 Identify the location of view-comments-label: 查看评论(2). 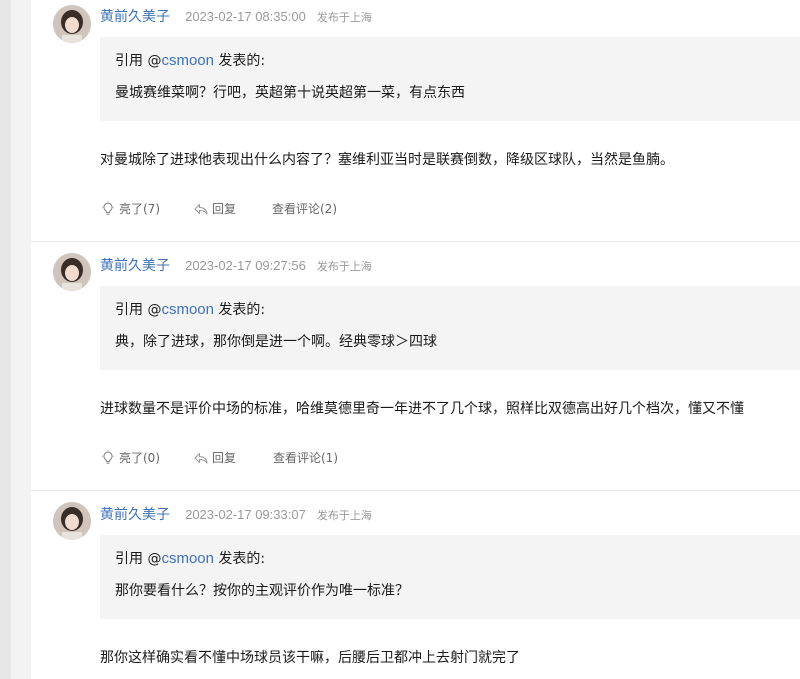
(304, 209).